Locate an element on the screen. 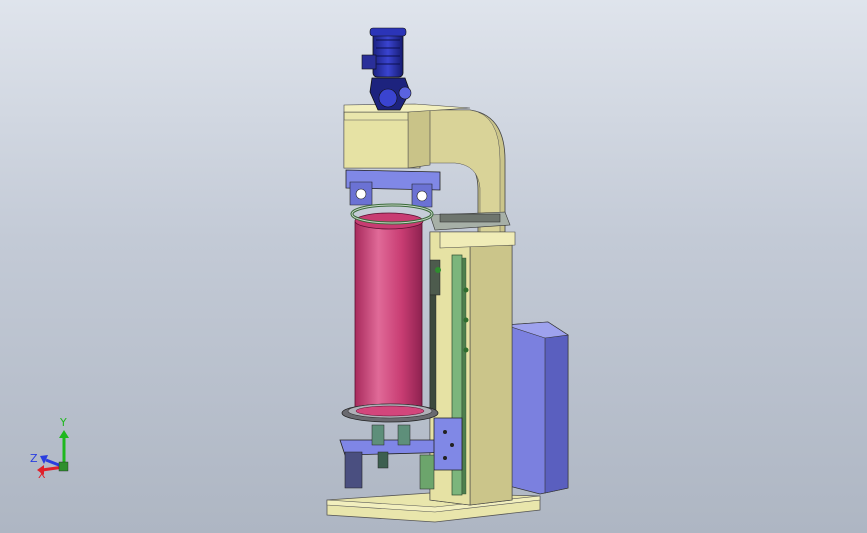 The height and width of the screenshot is (533, 867). z-axis-label: Z is located at coordinates (34, 458).